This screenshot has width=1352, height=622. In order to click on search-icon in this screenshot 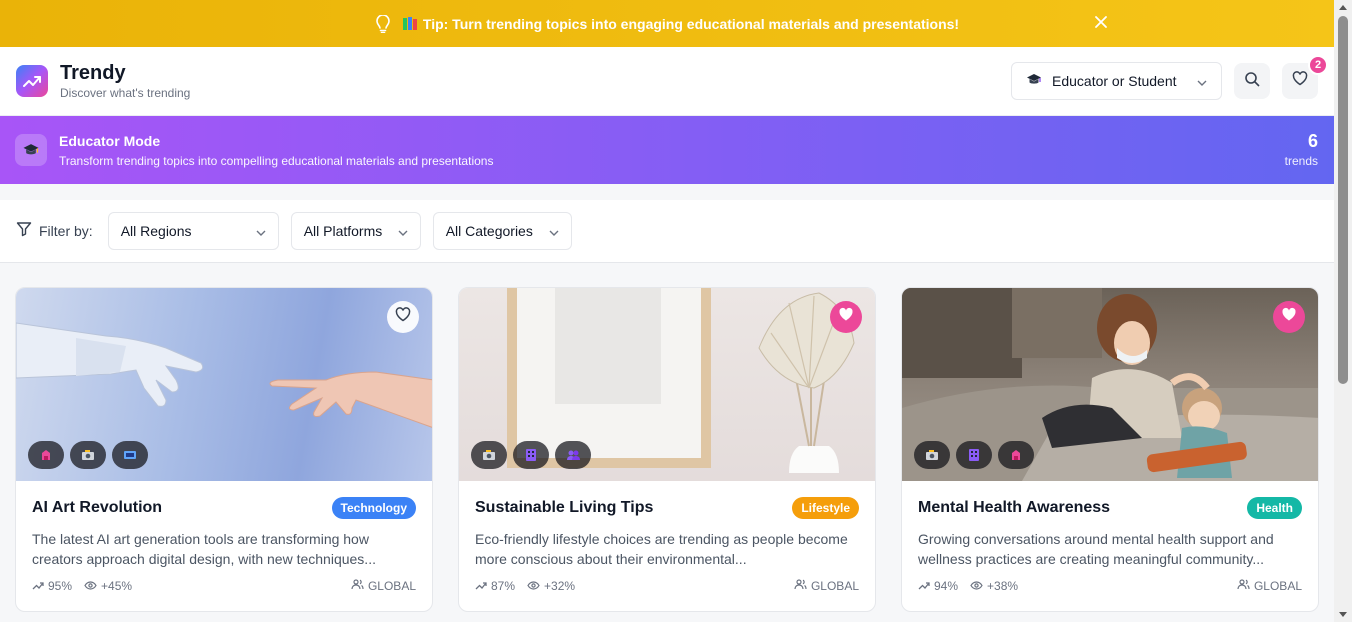, I will do `click(1252, 81)`.